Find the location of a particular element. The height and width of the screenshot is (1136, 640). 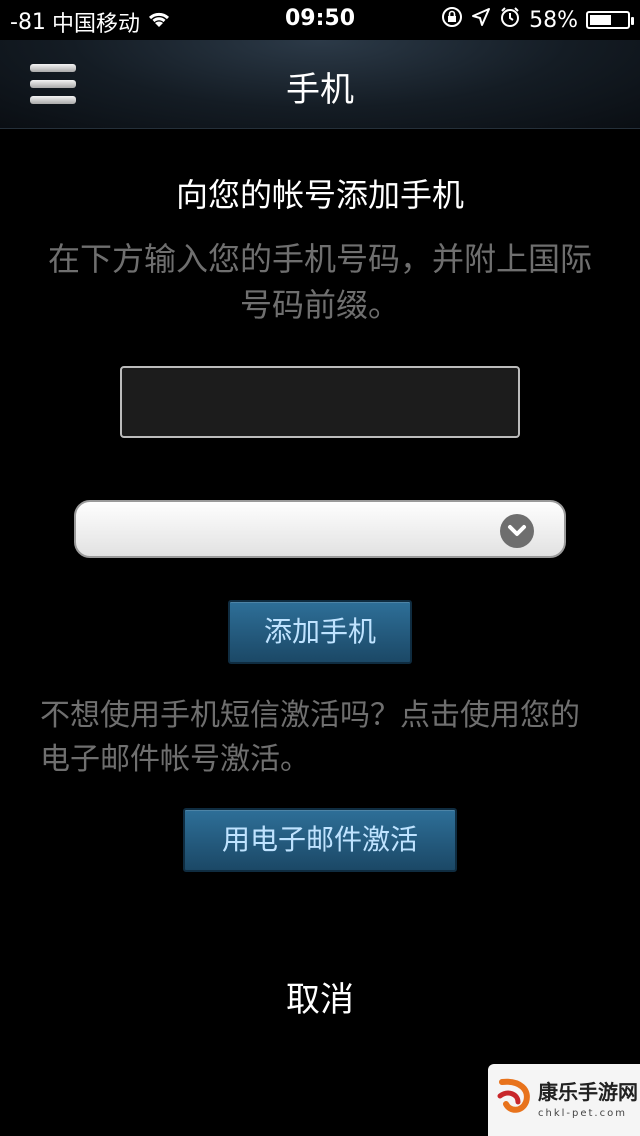

phone-number-input is located at coordinates (320, 402).